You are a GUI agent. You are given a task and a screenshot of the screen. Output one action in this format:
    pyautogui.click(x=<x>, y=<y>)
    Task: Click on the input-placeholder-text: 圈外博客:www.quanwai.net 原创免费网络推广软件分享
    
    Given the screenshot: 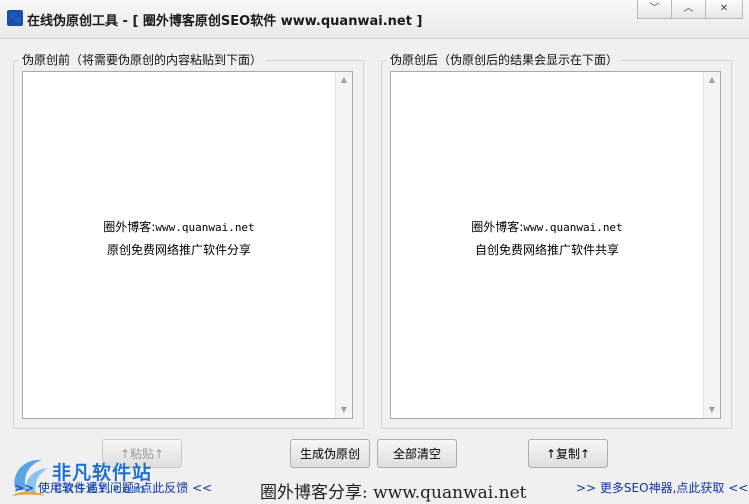 What is the action you would take?
    pyautogui.click(x=179, y=239)
    